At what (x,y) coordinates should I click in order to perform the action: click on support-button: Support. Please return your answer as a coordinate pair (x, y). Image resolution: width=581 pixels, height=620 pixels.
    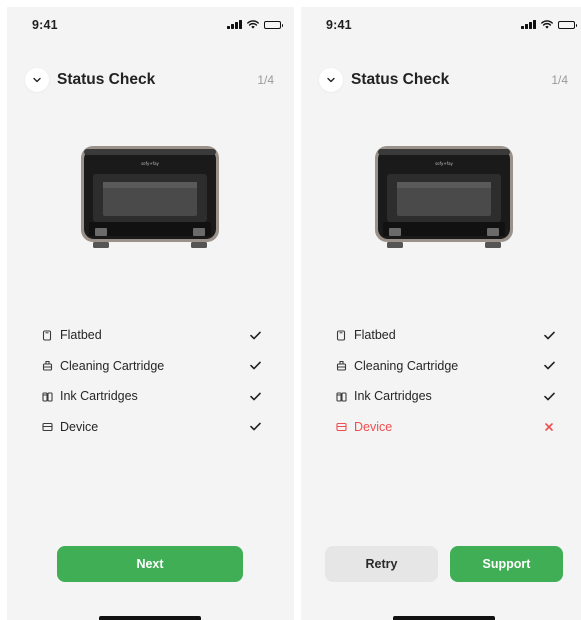
    Looking at the image, I should click on (506, 564).